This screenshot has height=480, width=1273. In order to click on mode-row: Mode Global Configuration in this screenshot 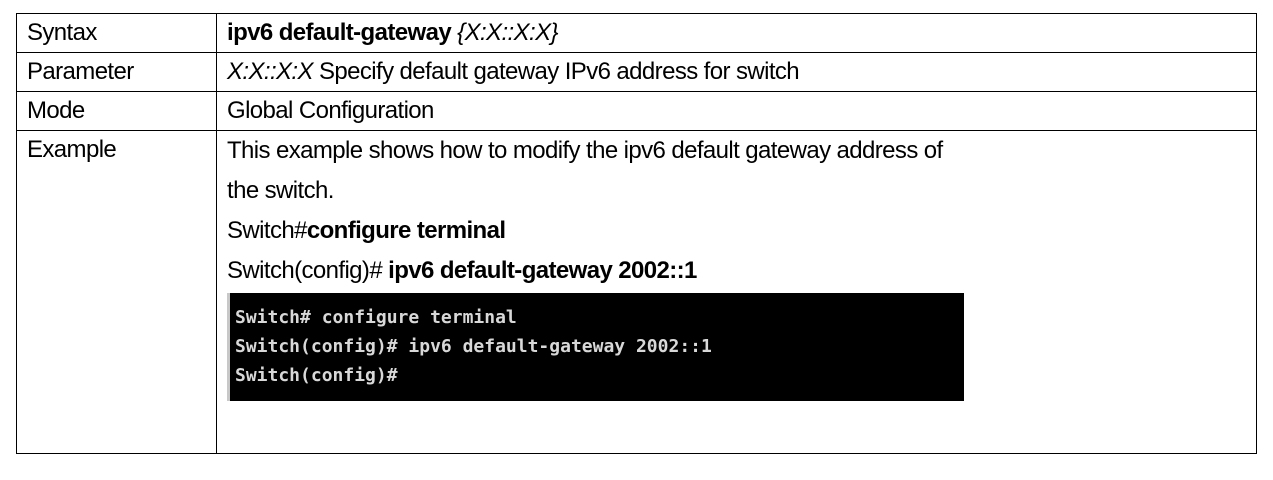, I will do `click(636, 111)`.